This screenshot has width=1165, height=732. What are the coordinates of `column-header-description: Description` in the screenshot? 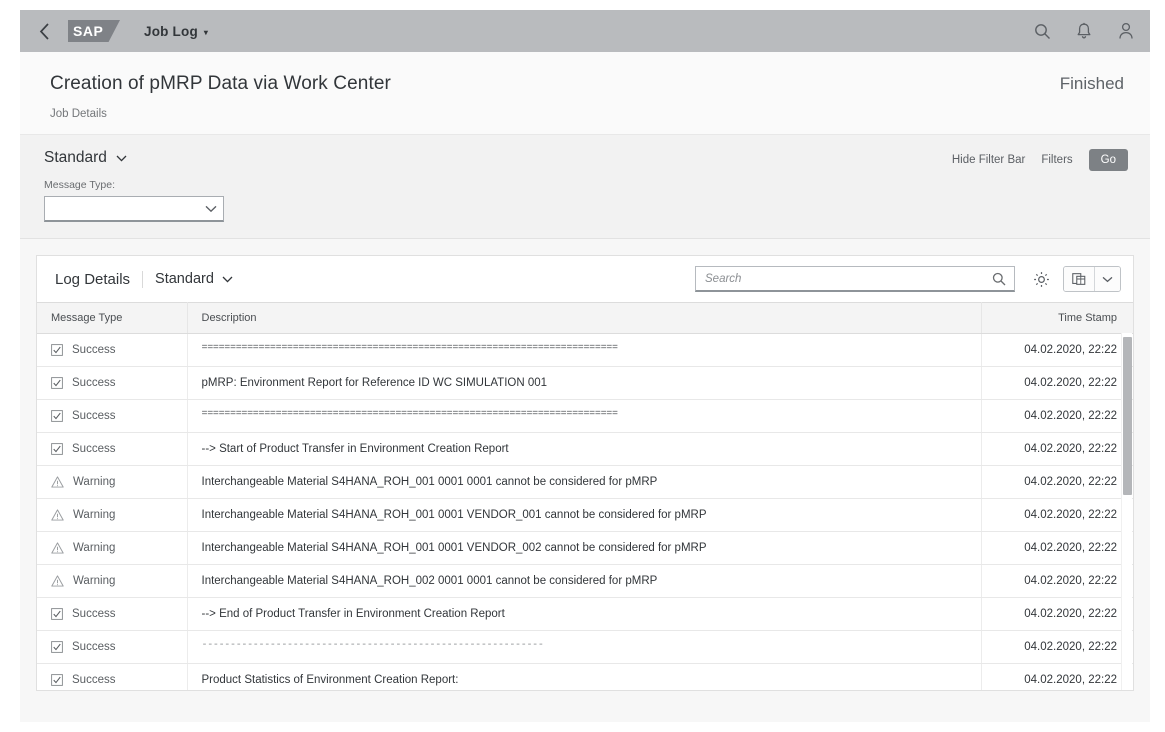 It's located at (584, 318).